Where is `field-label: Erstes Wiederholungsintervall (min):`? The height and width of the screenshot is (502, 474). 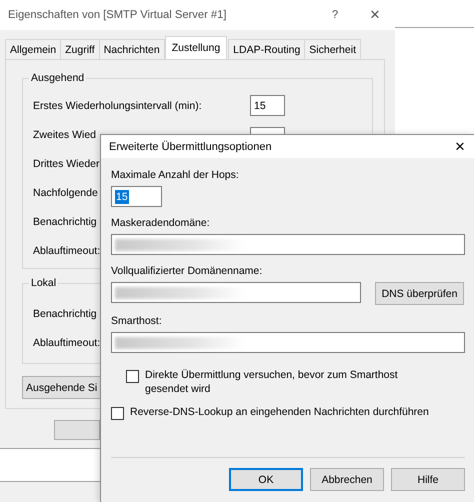 field-label: Erstes Wiederholungsintervall (min): is located at coordinates (117, 106).